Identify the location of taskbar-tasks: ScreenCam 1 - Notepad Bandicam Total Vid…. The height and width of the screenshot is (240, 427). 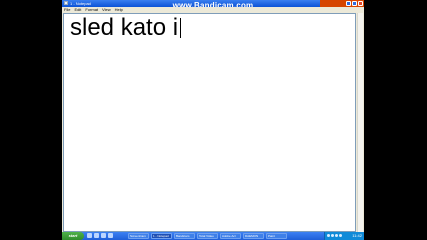
(207, 236).